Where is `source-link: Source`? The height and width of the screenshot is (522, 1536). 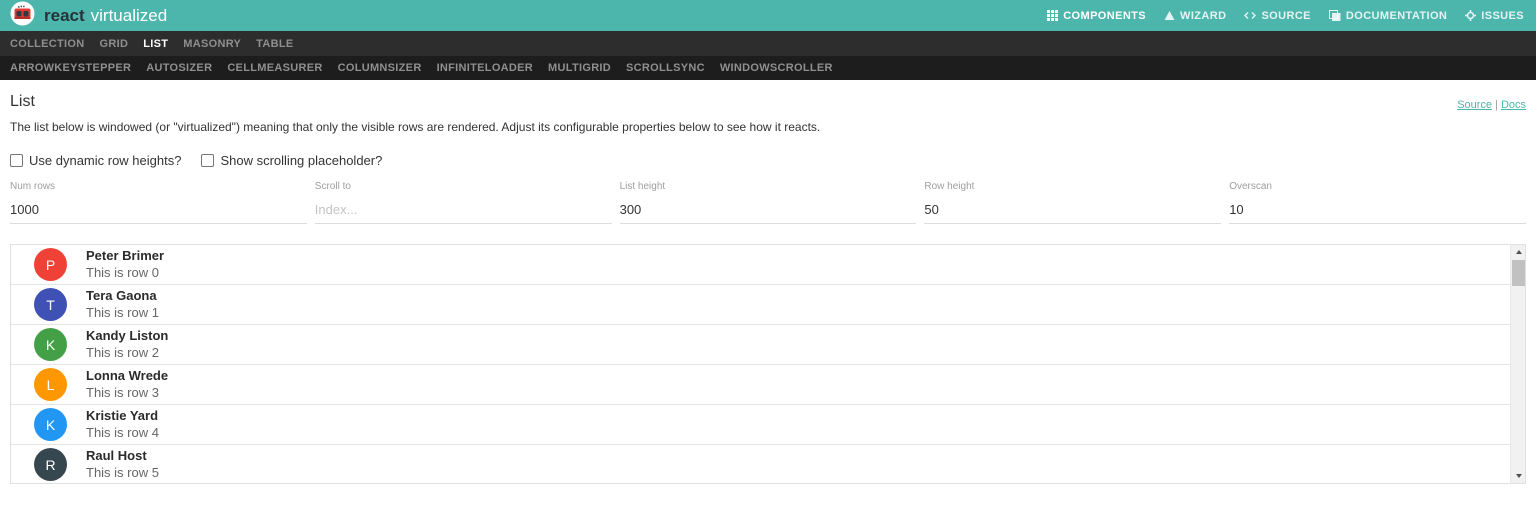
source-link: Source is located at coordinates (1474, 105).